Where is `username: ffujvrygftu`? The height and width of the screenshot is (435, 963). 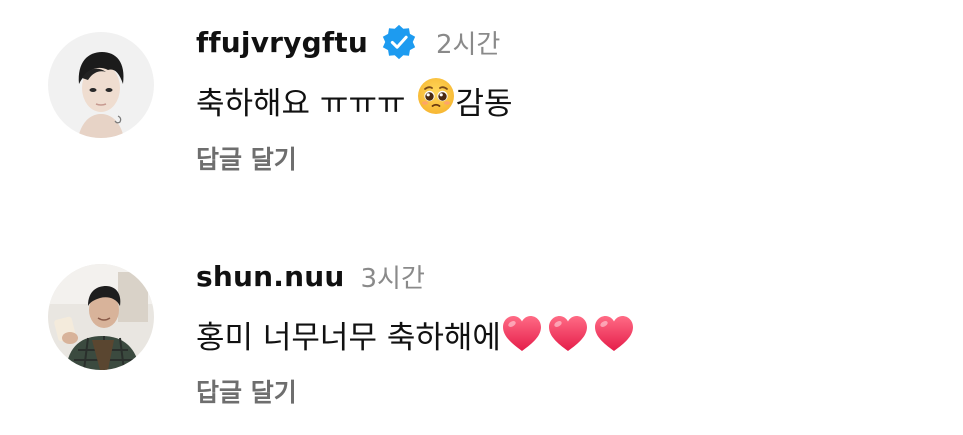 username: ffujvrygftu is located at coordinates (282, 42).